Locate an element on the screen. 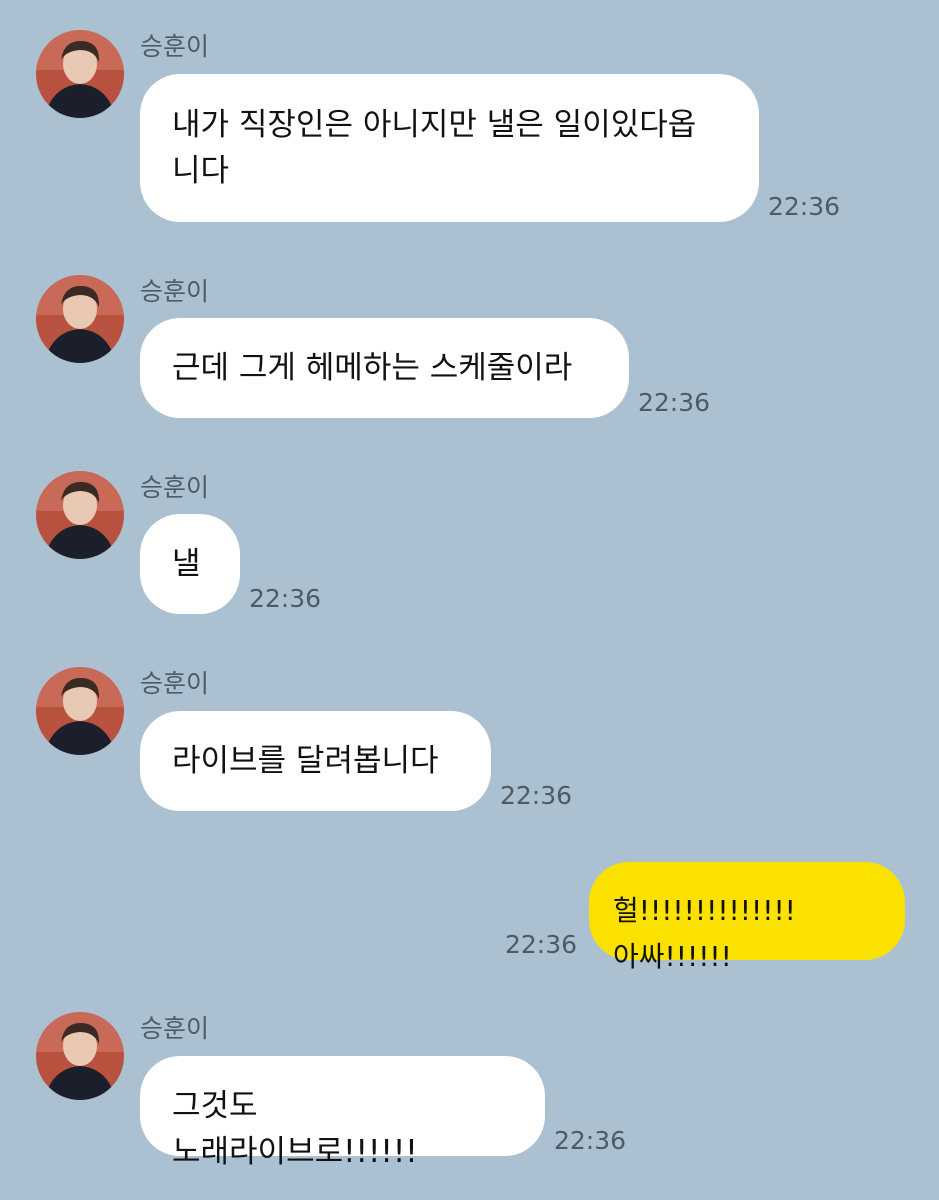 Image resolution: width=939 pixels, height=1200 pixels. message-bubble: 라이브를 달려봅니다 is located at coordinates (315, 761).